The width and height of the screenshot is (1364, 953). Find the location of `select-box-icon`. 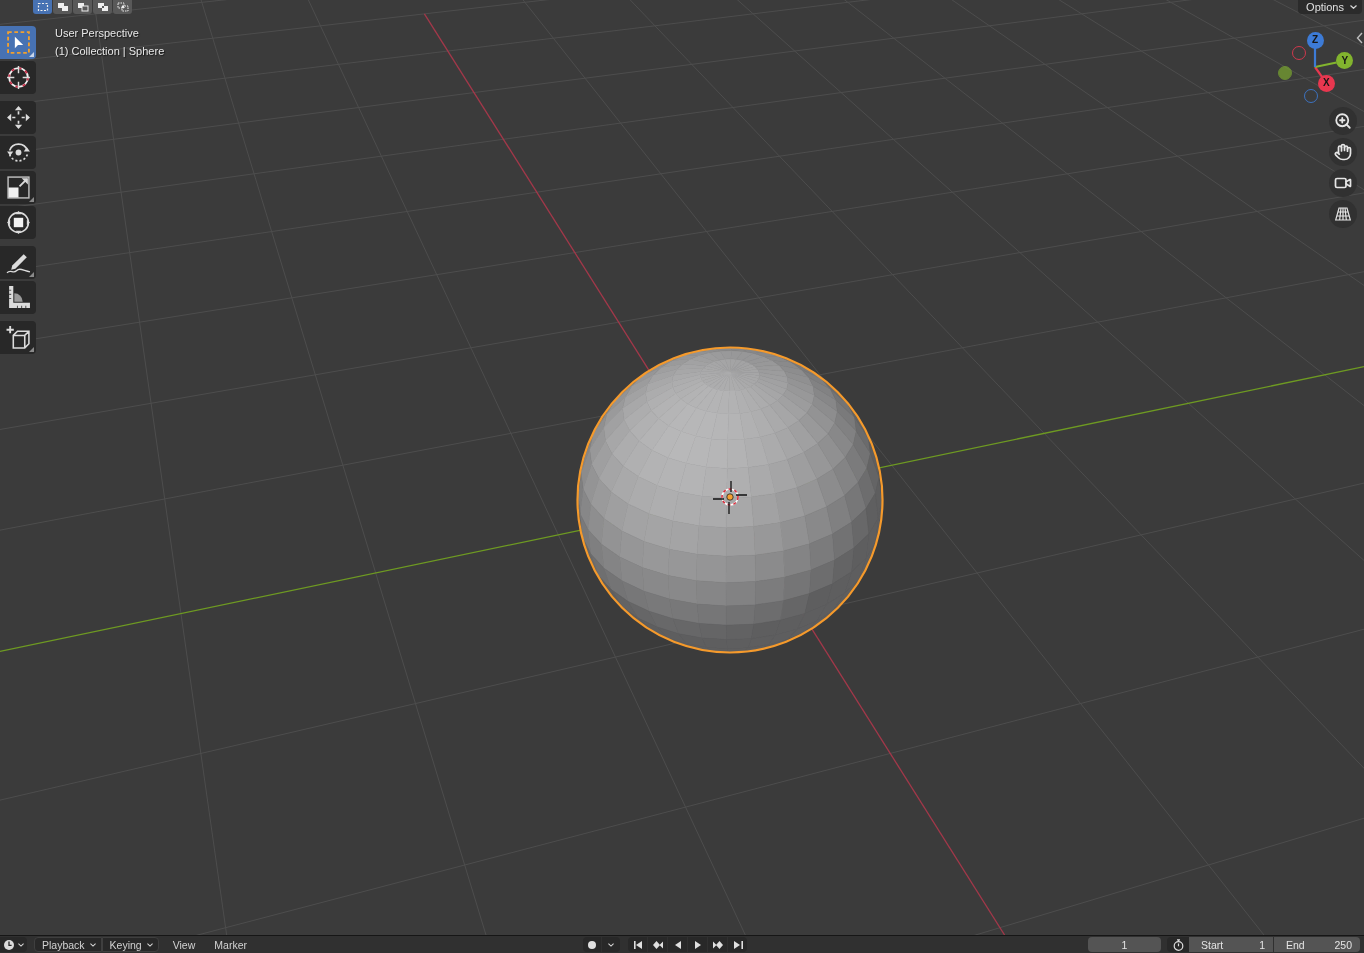

select-box-icon is located at coordinates (18, 42).